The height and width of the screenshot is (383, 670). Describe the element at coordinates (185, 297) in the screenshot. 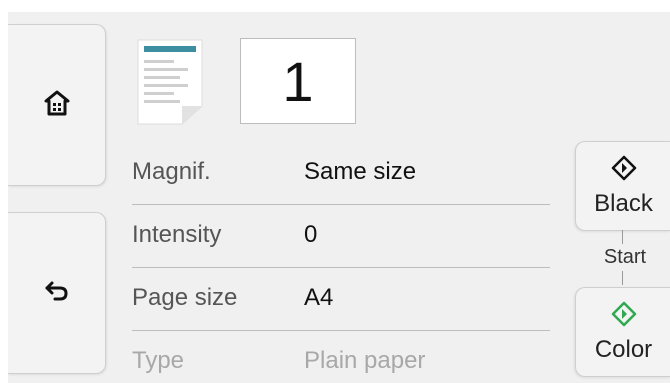

I see `setting-label: Page size` at that location.